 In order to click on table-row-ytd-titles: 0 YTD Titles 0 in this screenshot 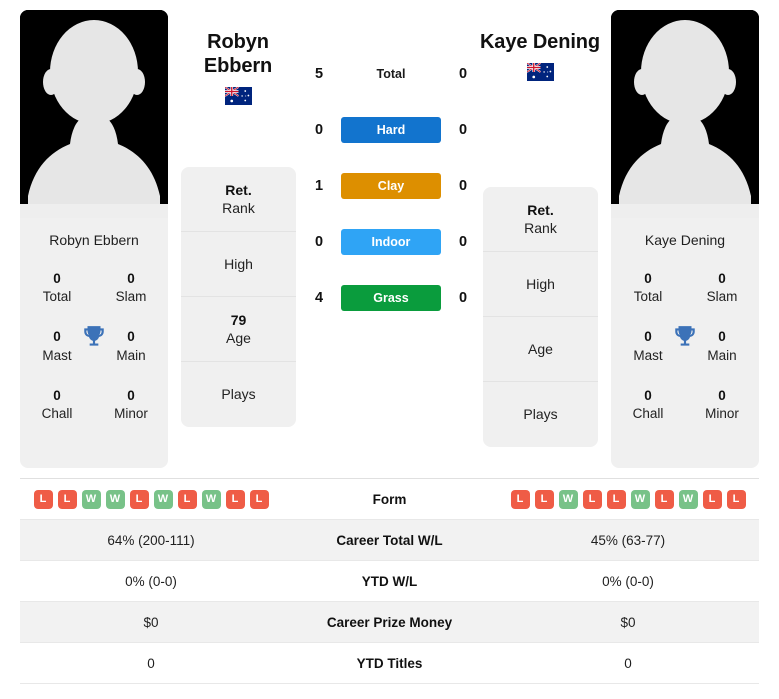, I will do `click(389, 663)`.